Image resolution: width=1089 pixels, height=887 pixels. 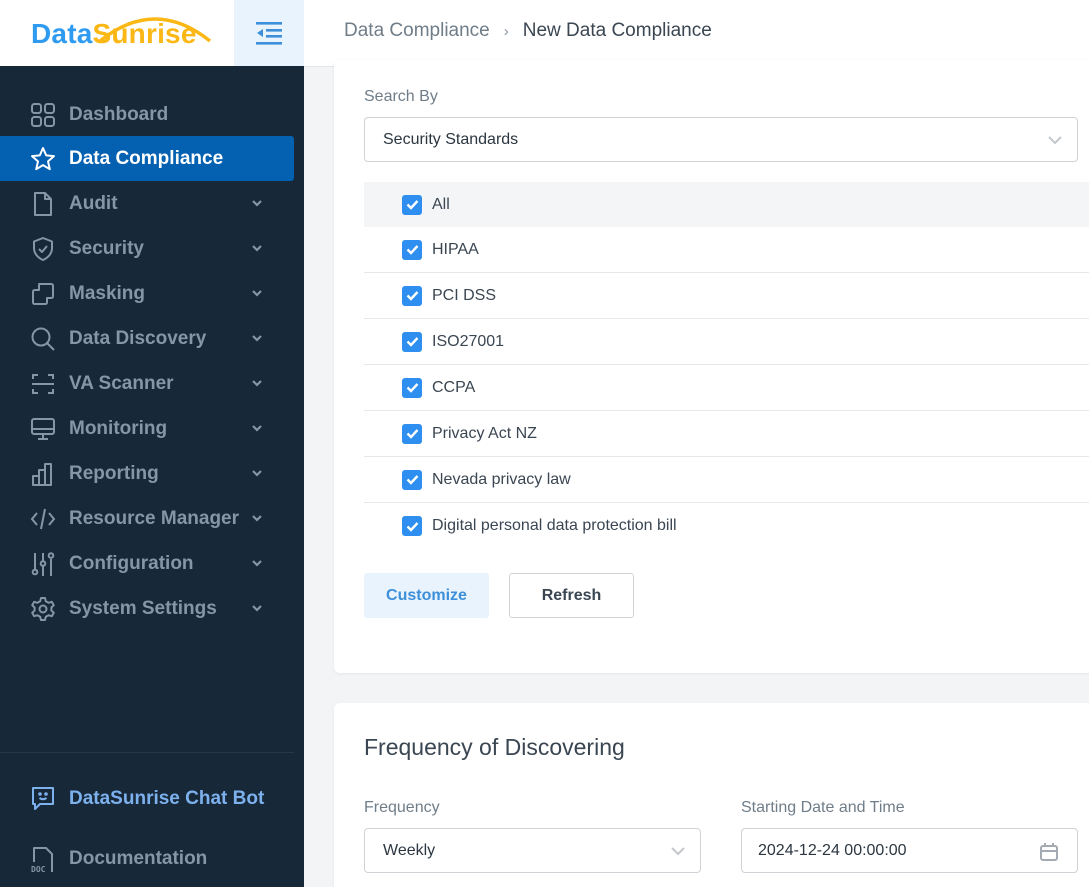 What do you see at coordinates (43, 564) in the screenshot?
I see `sliders-icon` at bounding box center [43, 564].